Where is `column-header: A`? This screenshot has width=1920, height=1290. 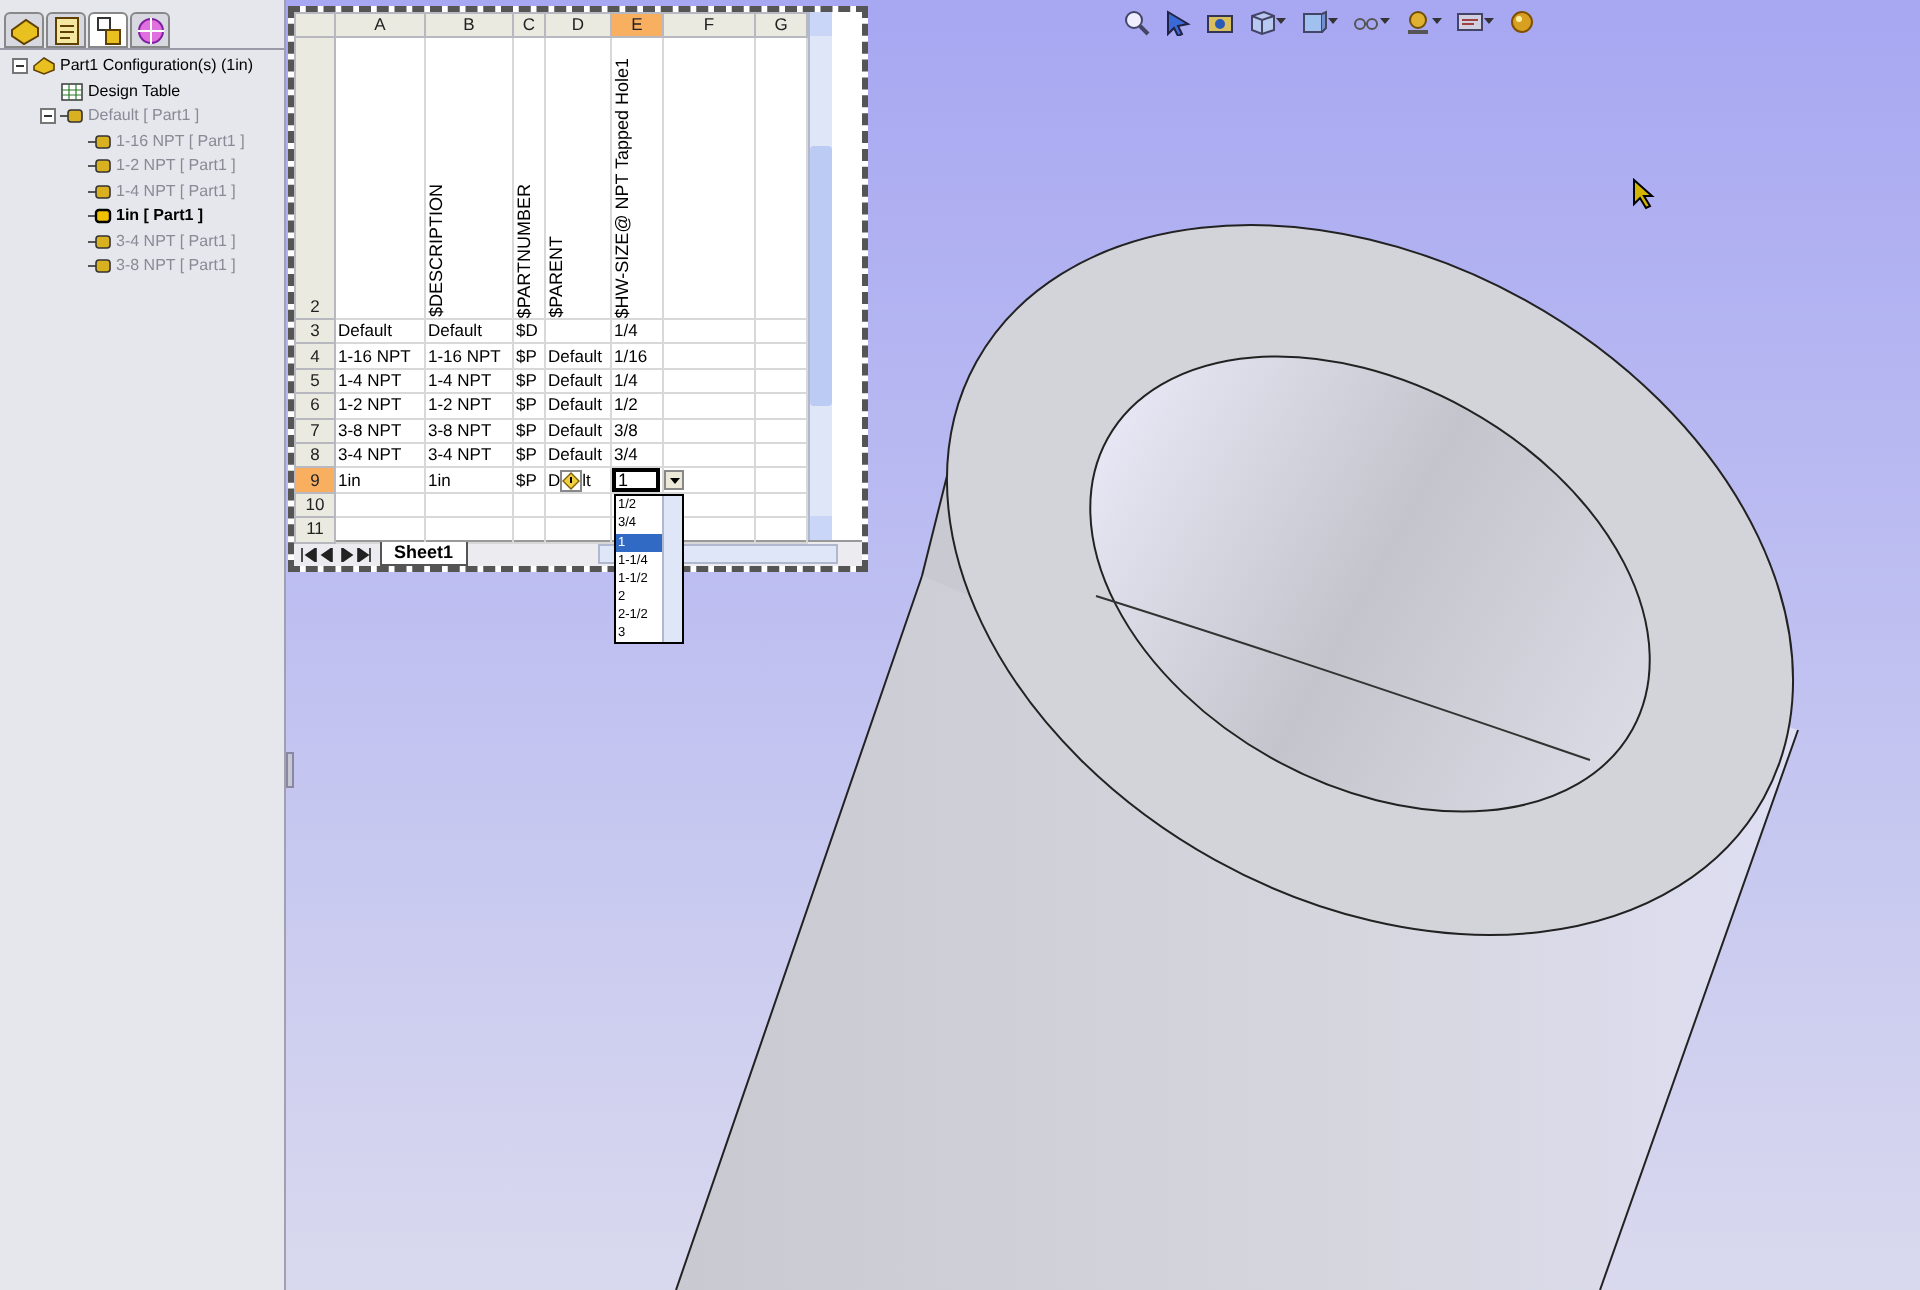 column-header: A is located at coordinates (380, 25).